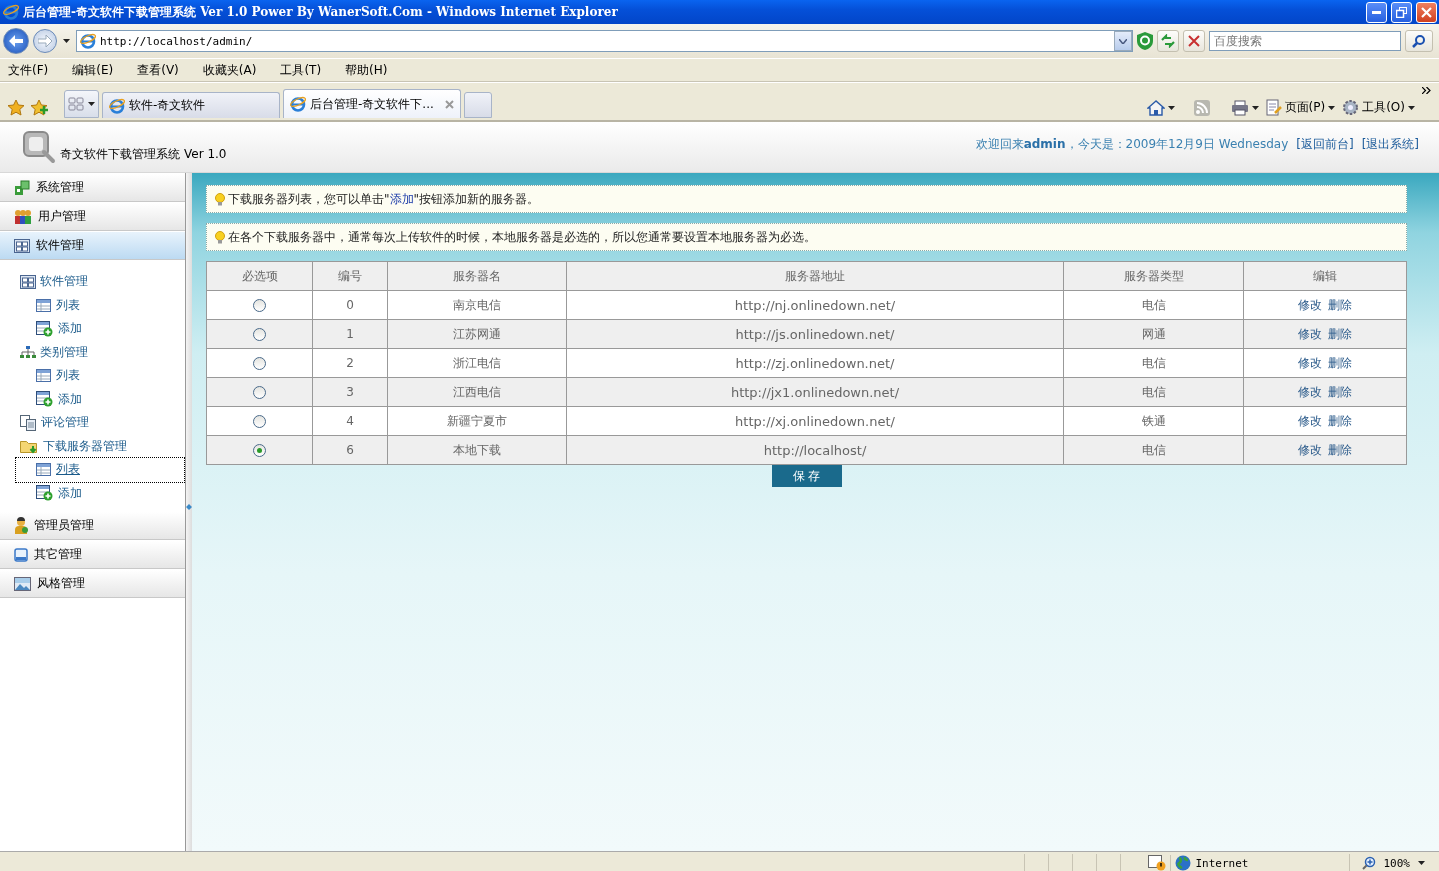  What do you see at coordinates (93, 70) in the screenshot?
I see `menu-item: 编辑(E)` at bounding box center [93, 70].